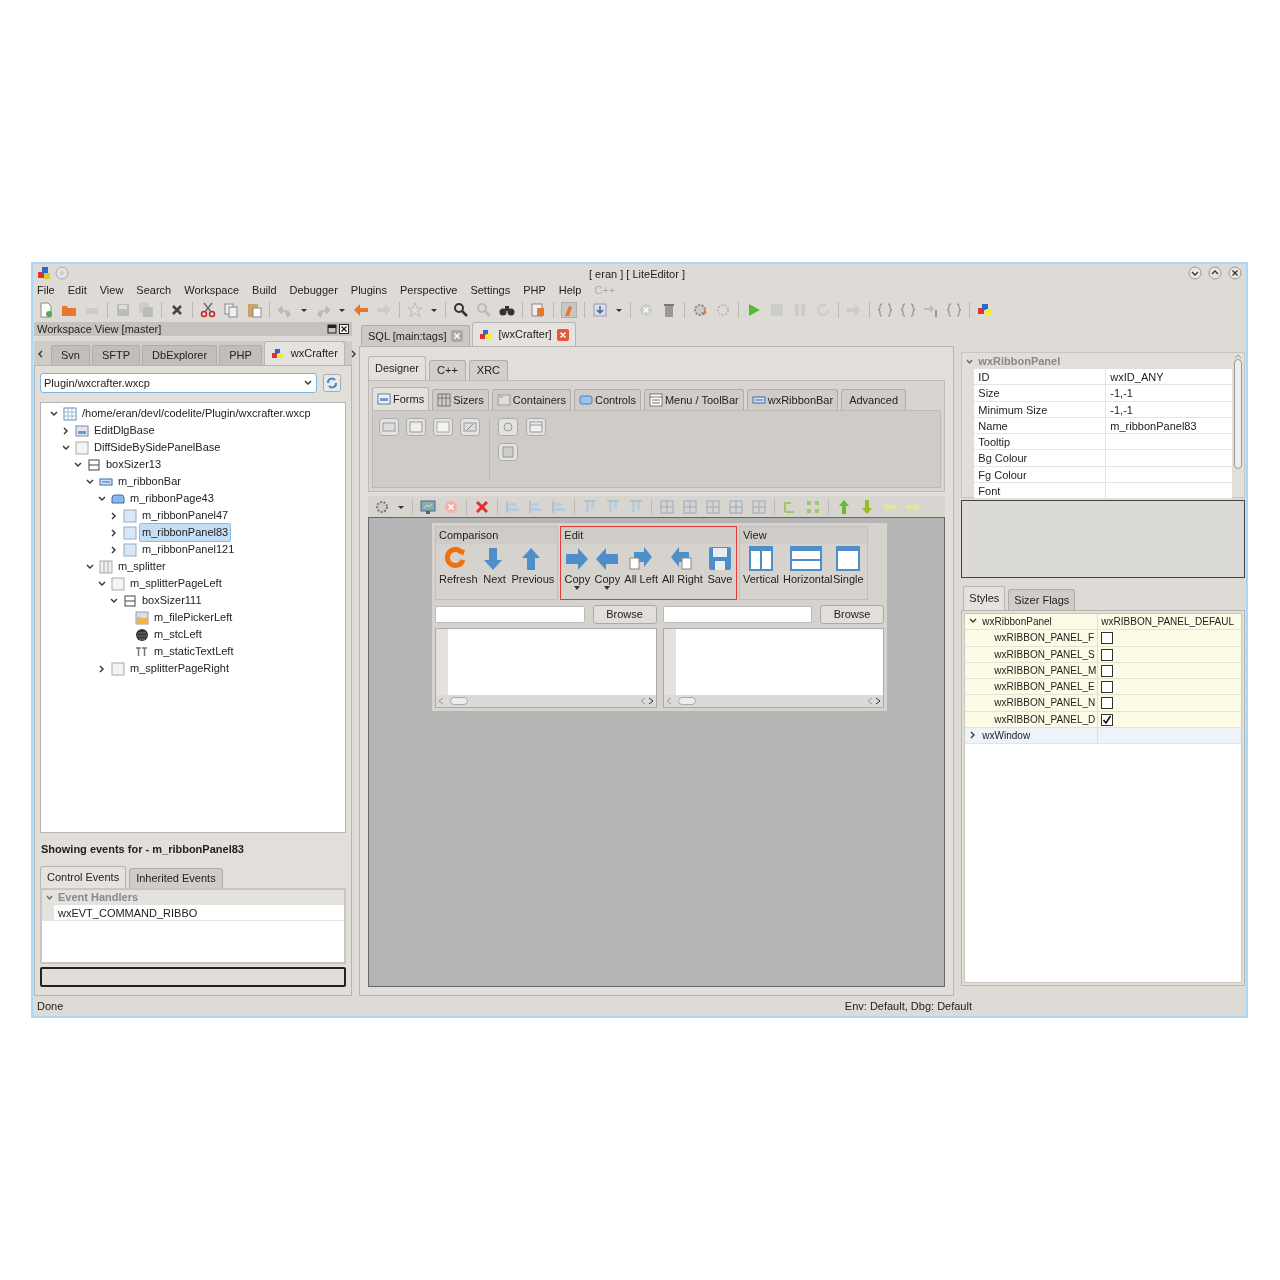  Describe the element at coordinates (332, 383) in the screenshot. I see `refresh-button-icon` at that location.